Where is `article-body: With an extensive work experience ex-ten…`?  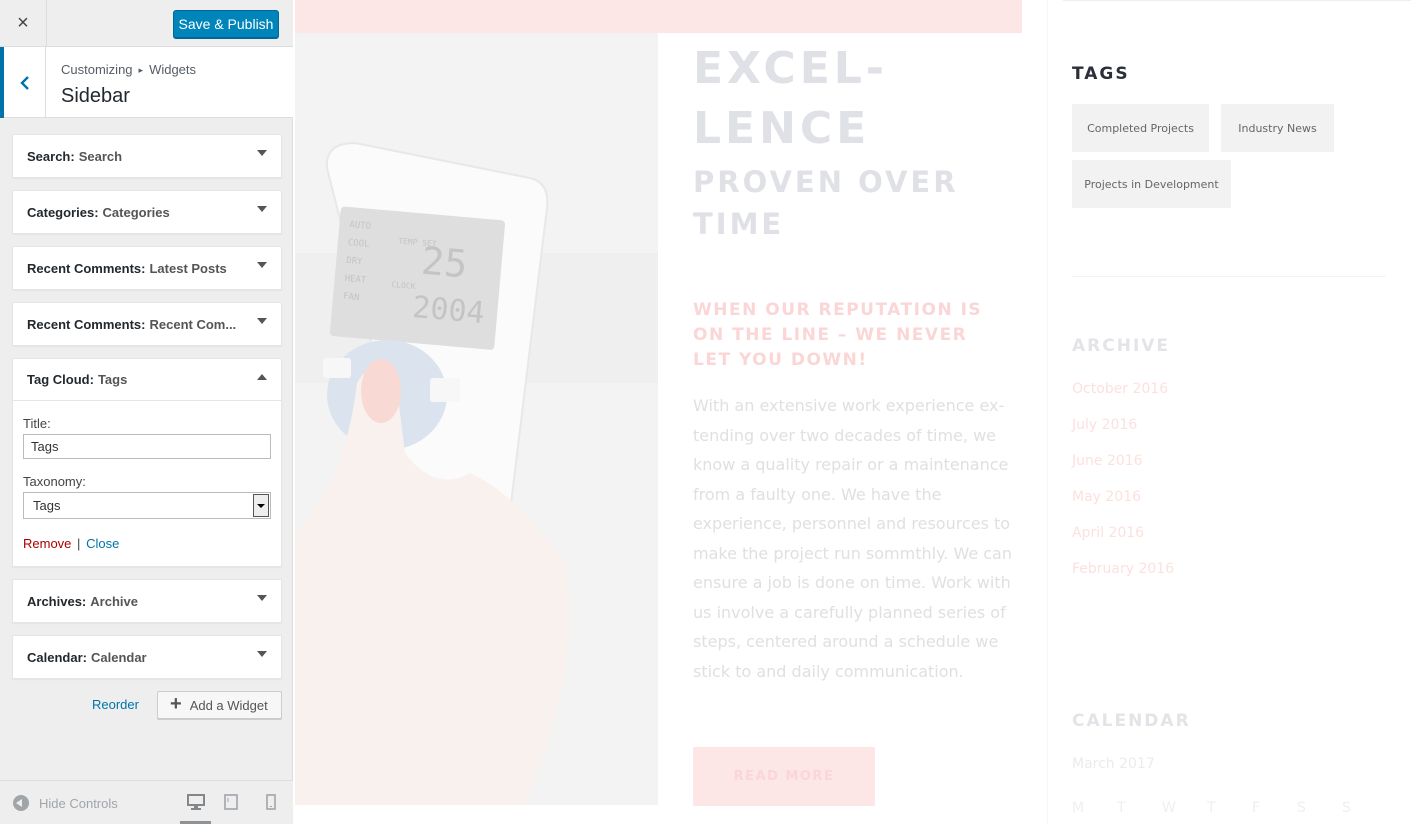
article-body: With an extensive work experience ex-ten… is located at coordinates (852, 538).